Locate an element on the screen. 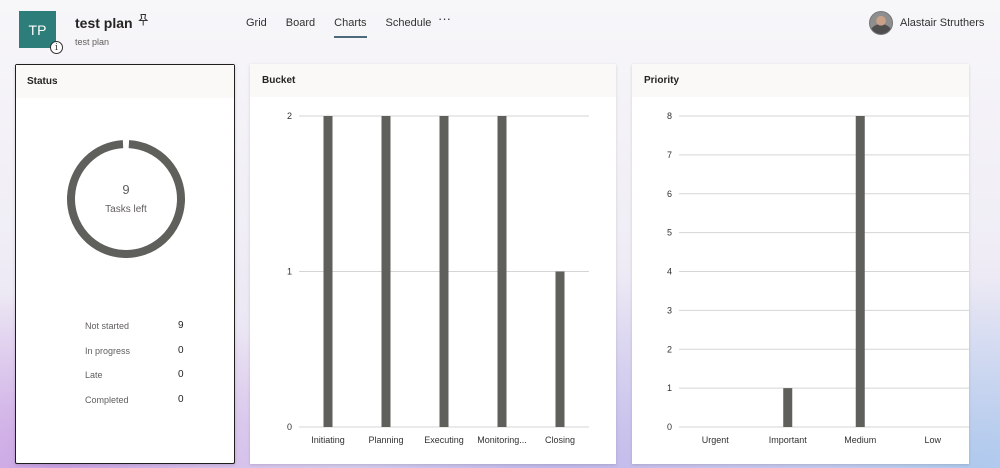  status-donut is located at coordinates (126, 199).